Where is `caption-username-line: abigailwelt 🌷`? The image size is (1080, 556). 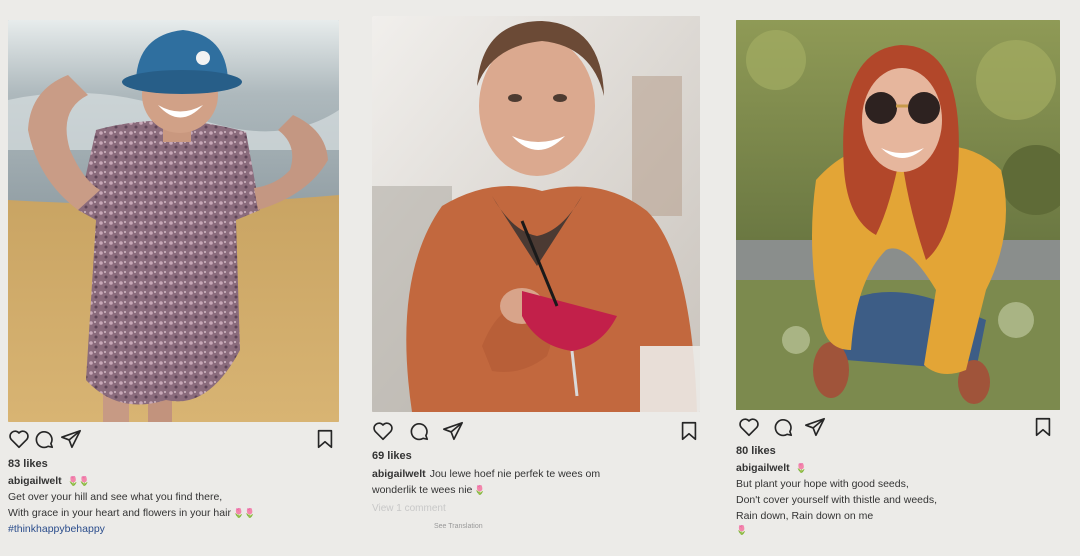 caption-username-line: abigailwelt 🌷 is located at coordinates (771, 468).